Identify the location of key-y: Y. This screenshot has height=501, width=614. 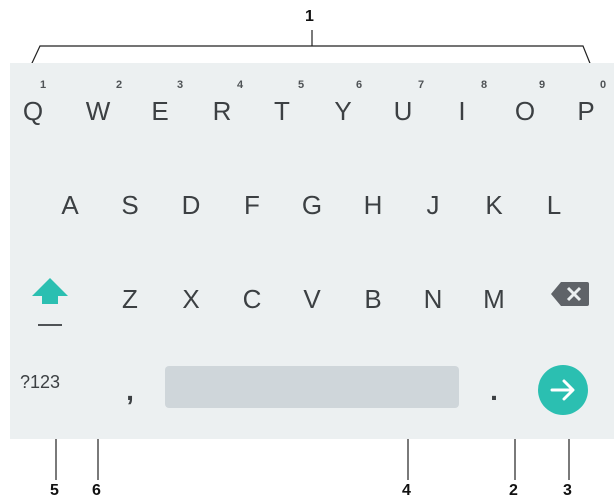
(343, 111).